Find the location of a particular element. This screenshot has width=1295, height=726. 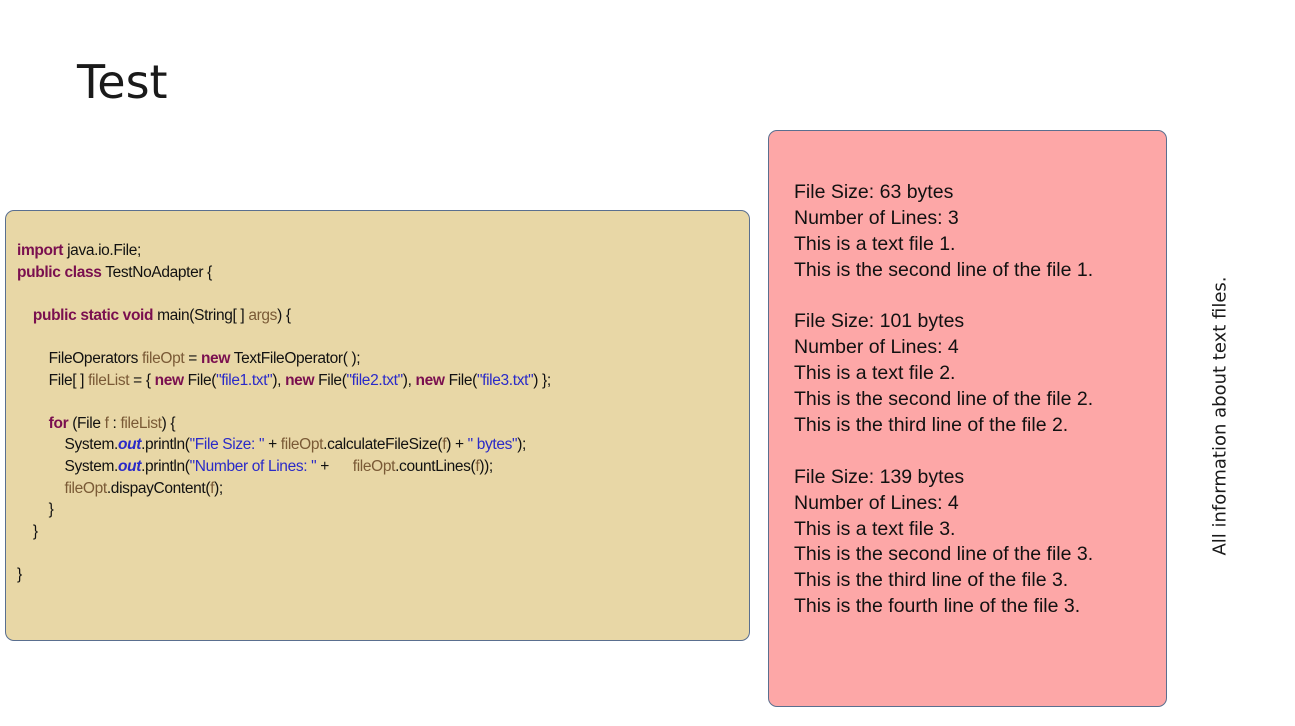

code-token: File[ ] is located at coordinates (53, 380).